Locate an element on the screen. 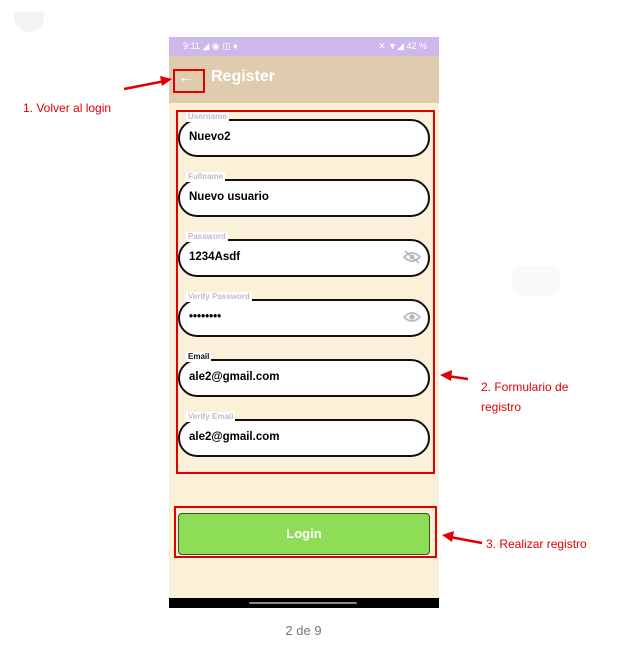 The width and height of the screenshot is (617, 655). annotation-3: 3. Realizar registro is located at coordinates (536, 544).